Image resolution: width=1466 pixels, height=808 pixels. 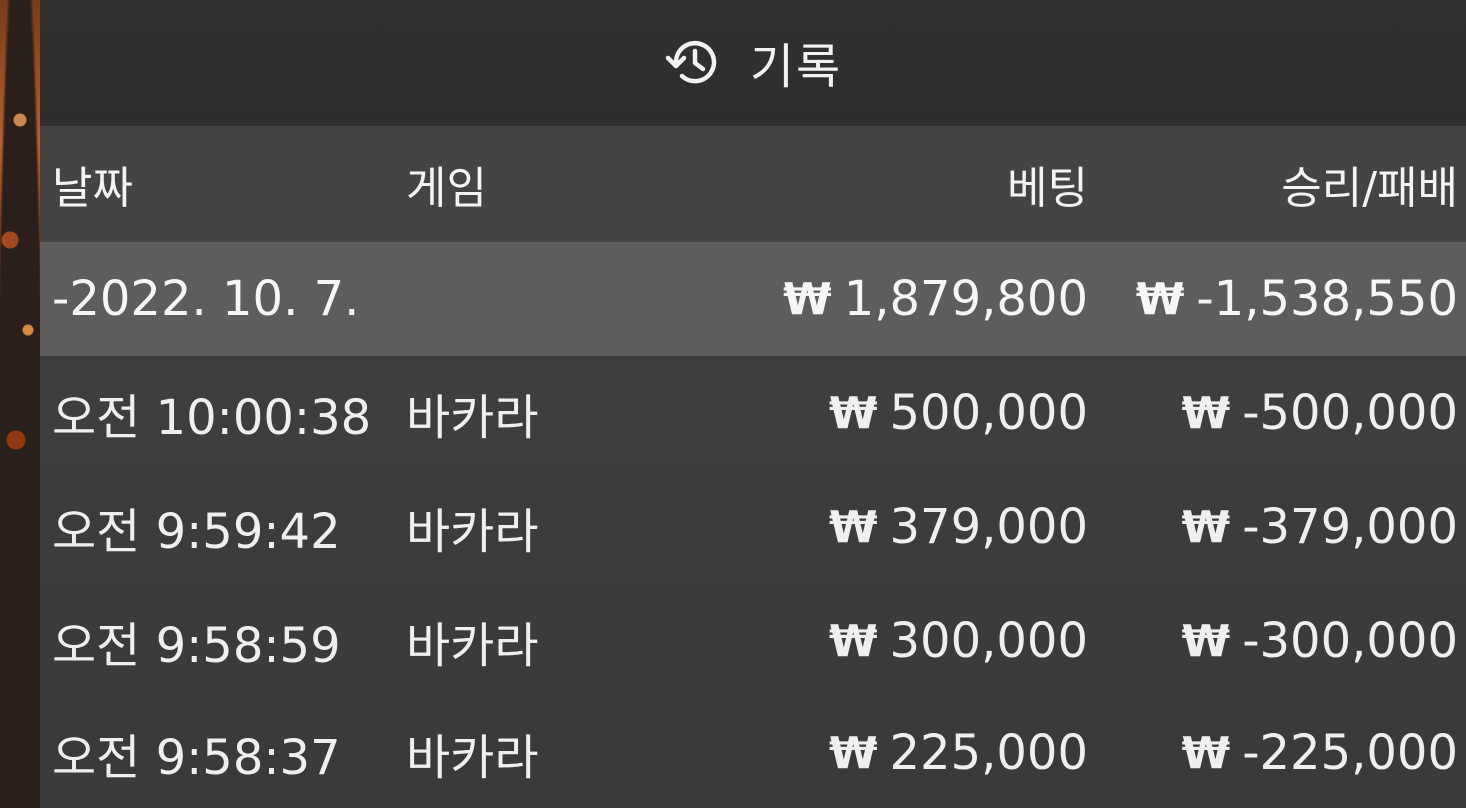 What do you see at coordinates (989, 753) in the screenshot?
I see `row-bet-amount: 225,000` at bounding box center [989, 753].